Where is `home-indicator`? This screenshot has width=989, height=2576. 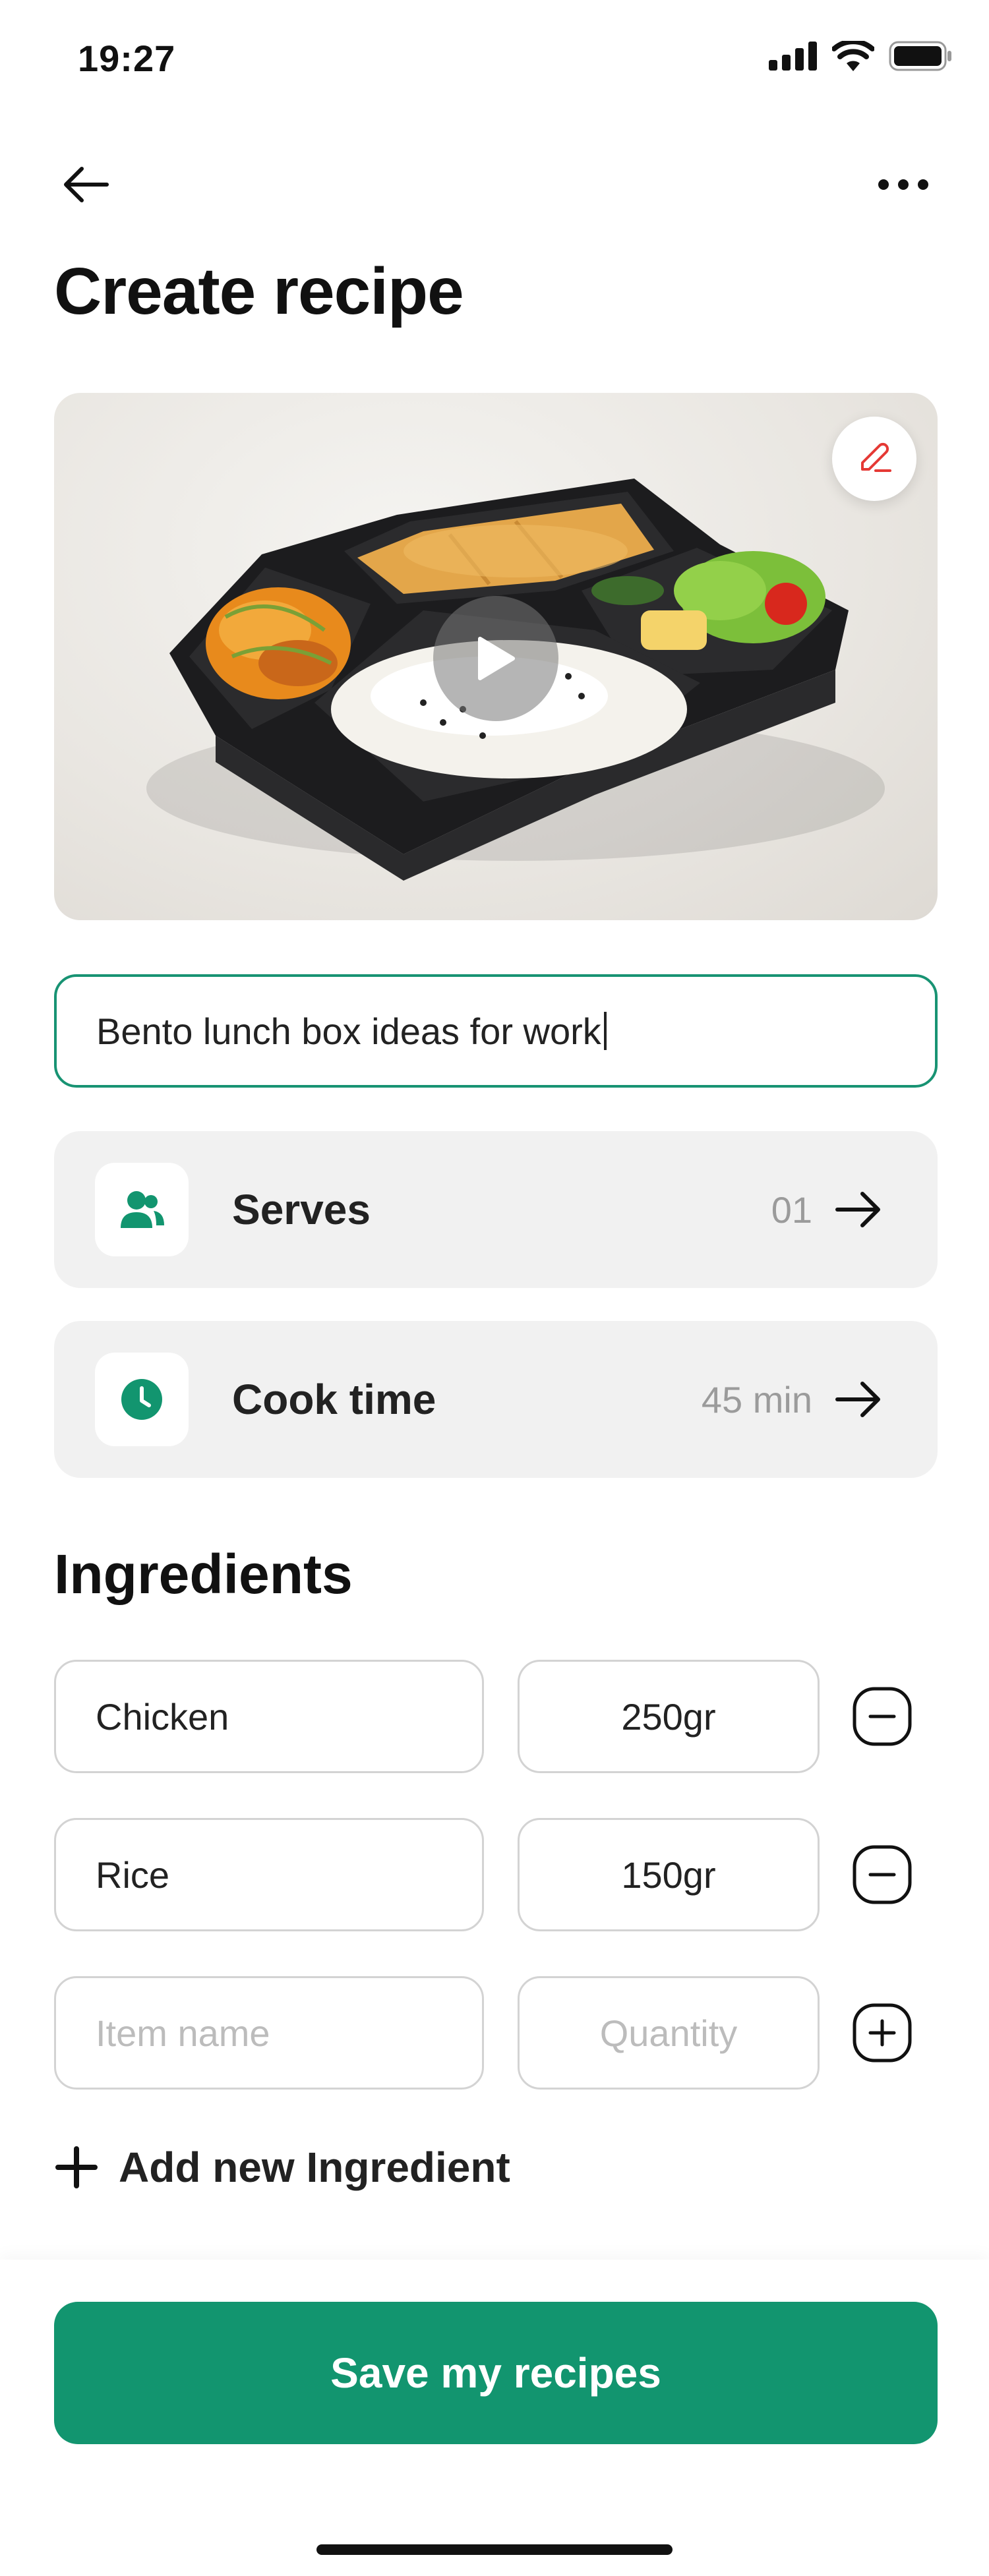
home-indicator is located at coordinates (494, 2549).